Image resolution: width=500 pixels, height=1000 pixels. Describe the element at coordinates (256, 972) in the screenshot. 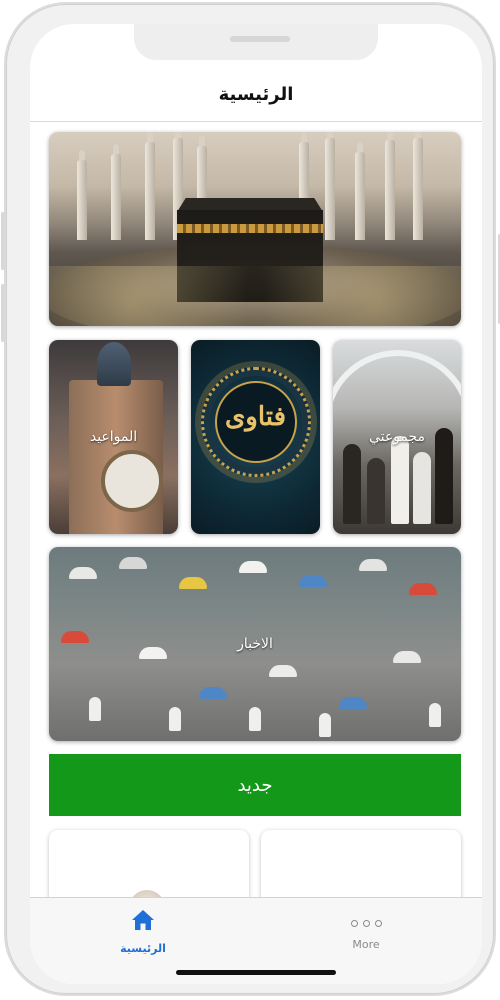

I see `home-indicator` at that location.